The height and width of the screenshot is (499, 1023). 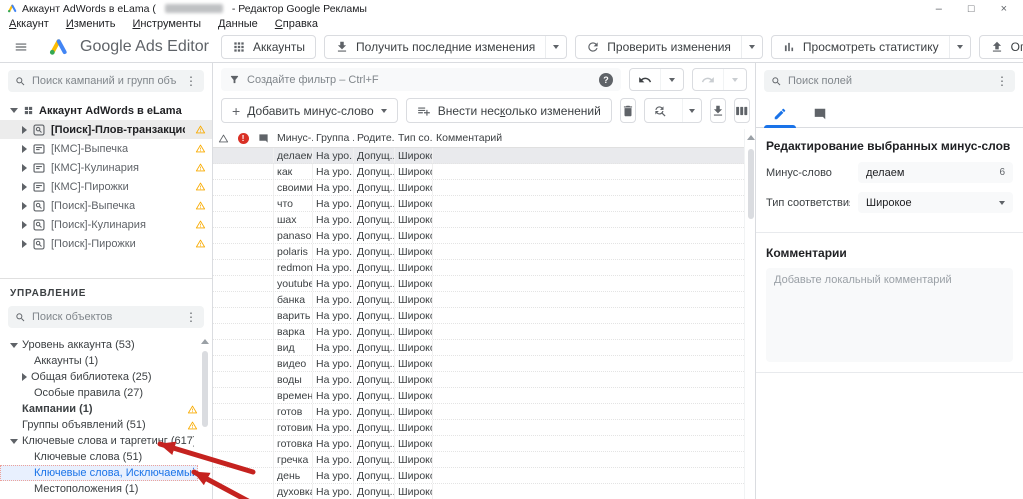 What do you see at coordinates (223, 138) in the screenshot?
I see `warning-column-icon` at bounding box center [223, 138].